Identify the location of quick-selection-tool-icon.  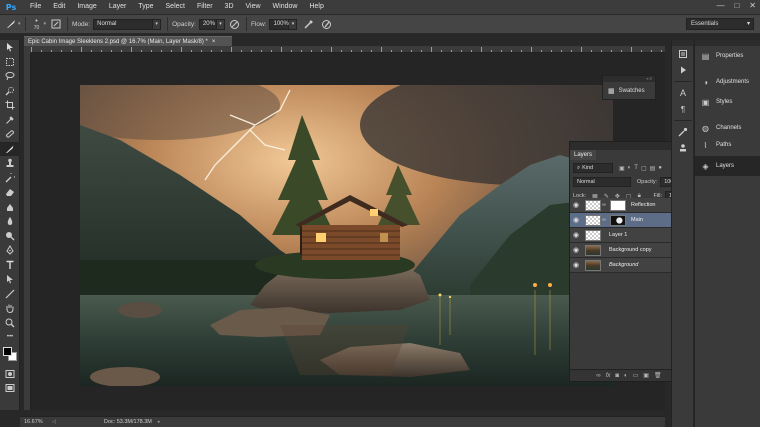
(10, 91).